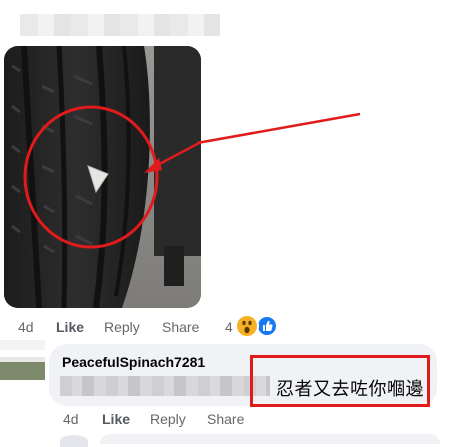 This screenshot has width=465, height=447. I want to click on highlight-box, so click(340, 381).